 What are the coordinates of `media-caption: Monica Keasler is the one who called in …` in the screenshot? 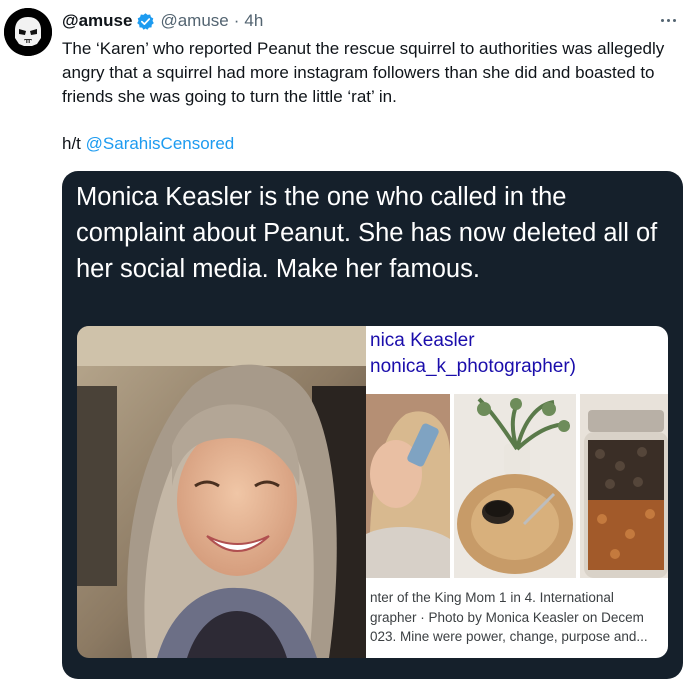 It's located at (367, 233).